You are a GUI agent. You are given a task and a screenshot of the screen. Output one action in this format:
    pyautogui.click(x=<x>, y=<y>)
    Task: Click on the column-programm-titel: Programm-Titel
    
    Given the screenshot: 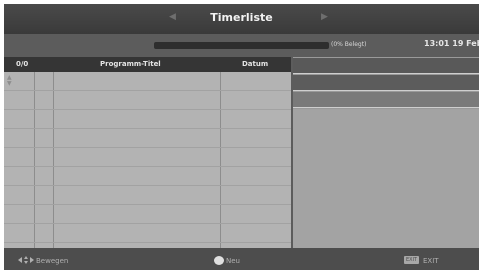 What is the action you would take?
    pyautogui.click(x=130, y=64)
    